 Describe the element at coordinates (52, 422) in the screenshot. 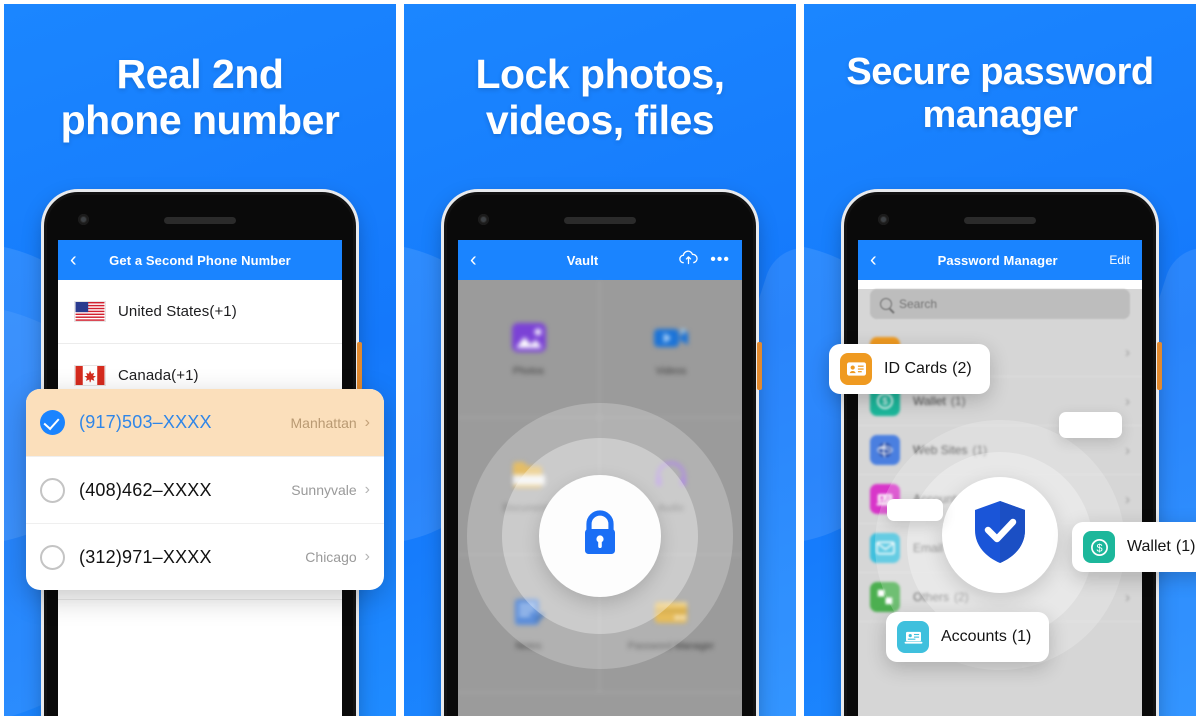

I see `check-circle-icon` at that location.